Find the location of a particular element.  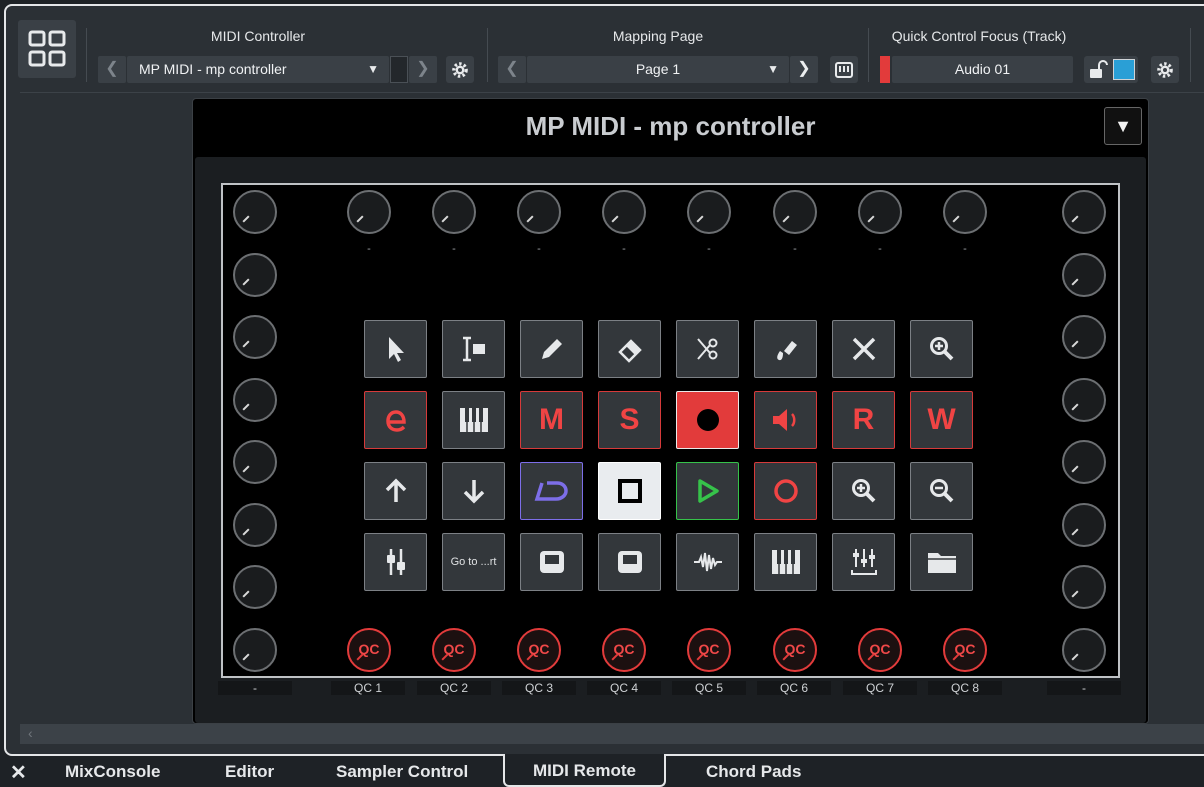

next-controller-button: ❯ is located at coordinates (423, 69).